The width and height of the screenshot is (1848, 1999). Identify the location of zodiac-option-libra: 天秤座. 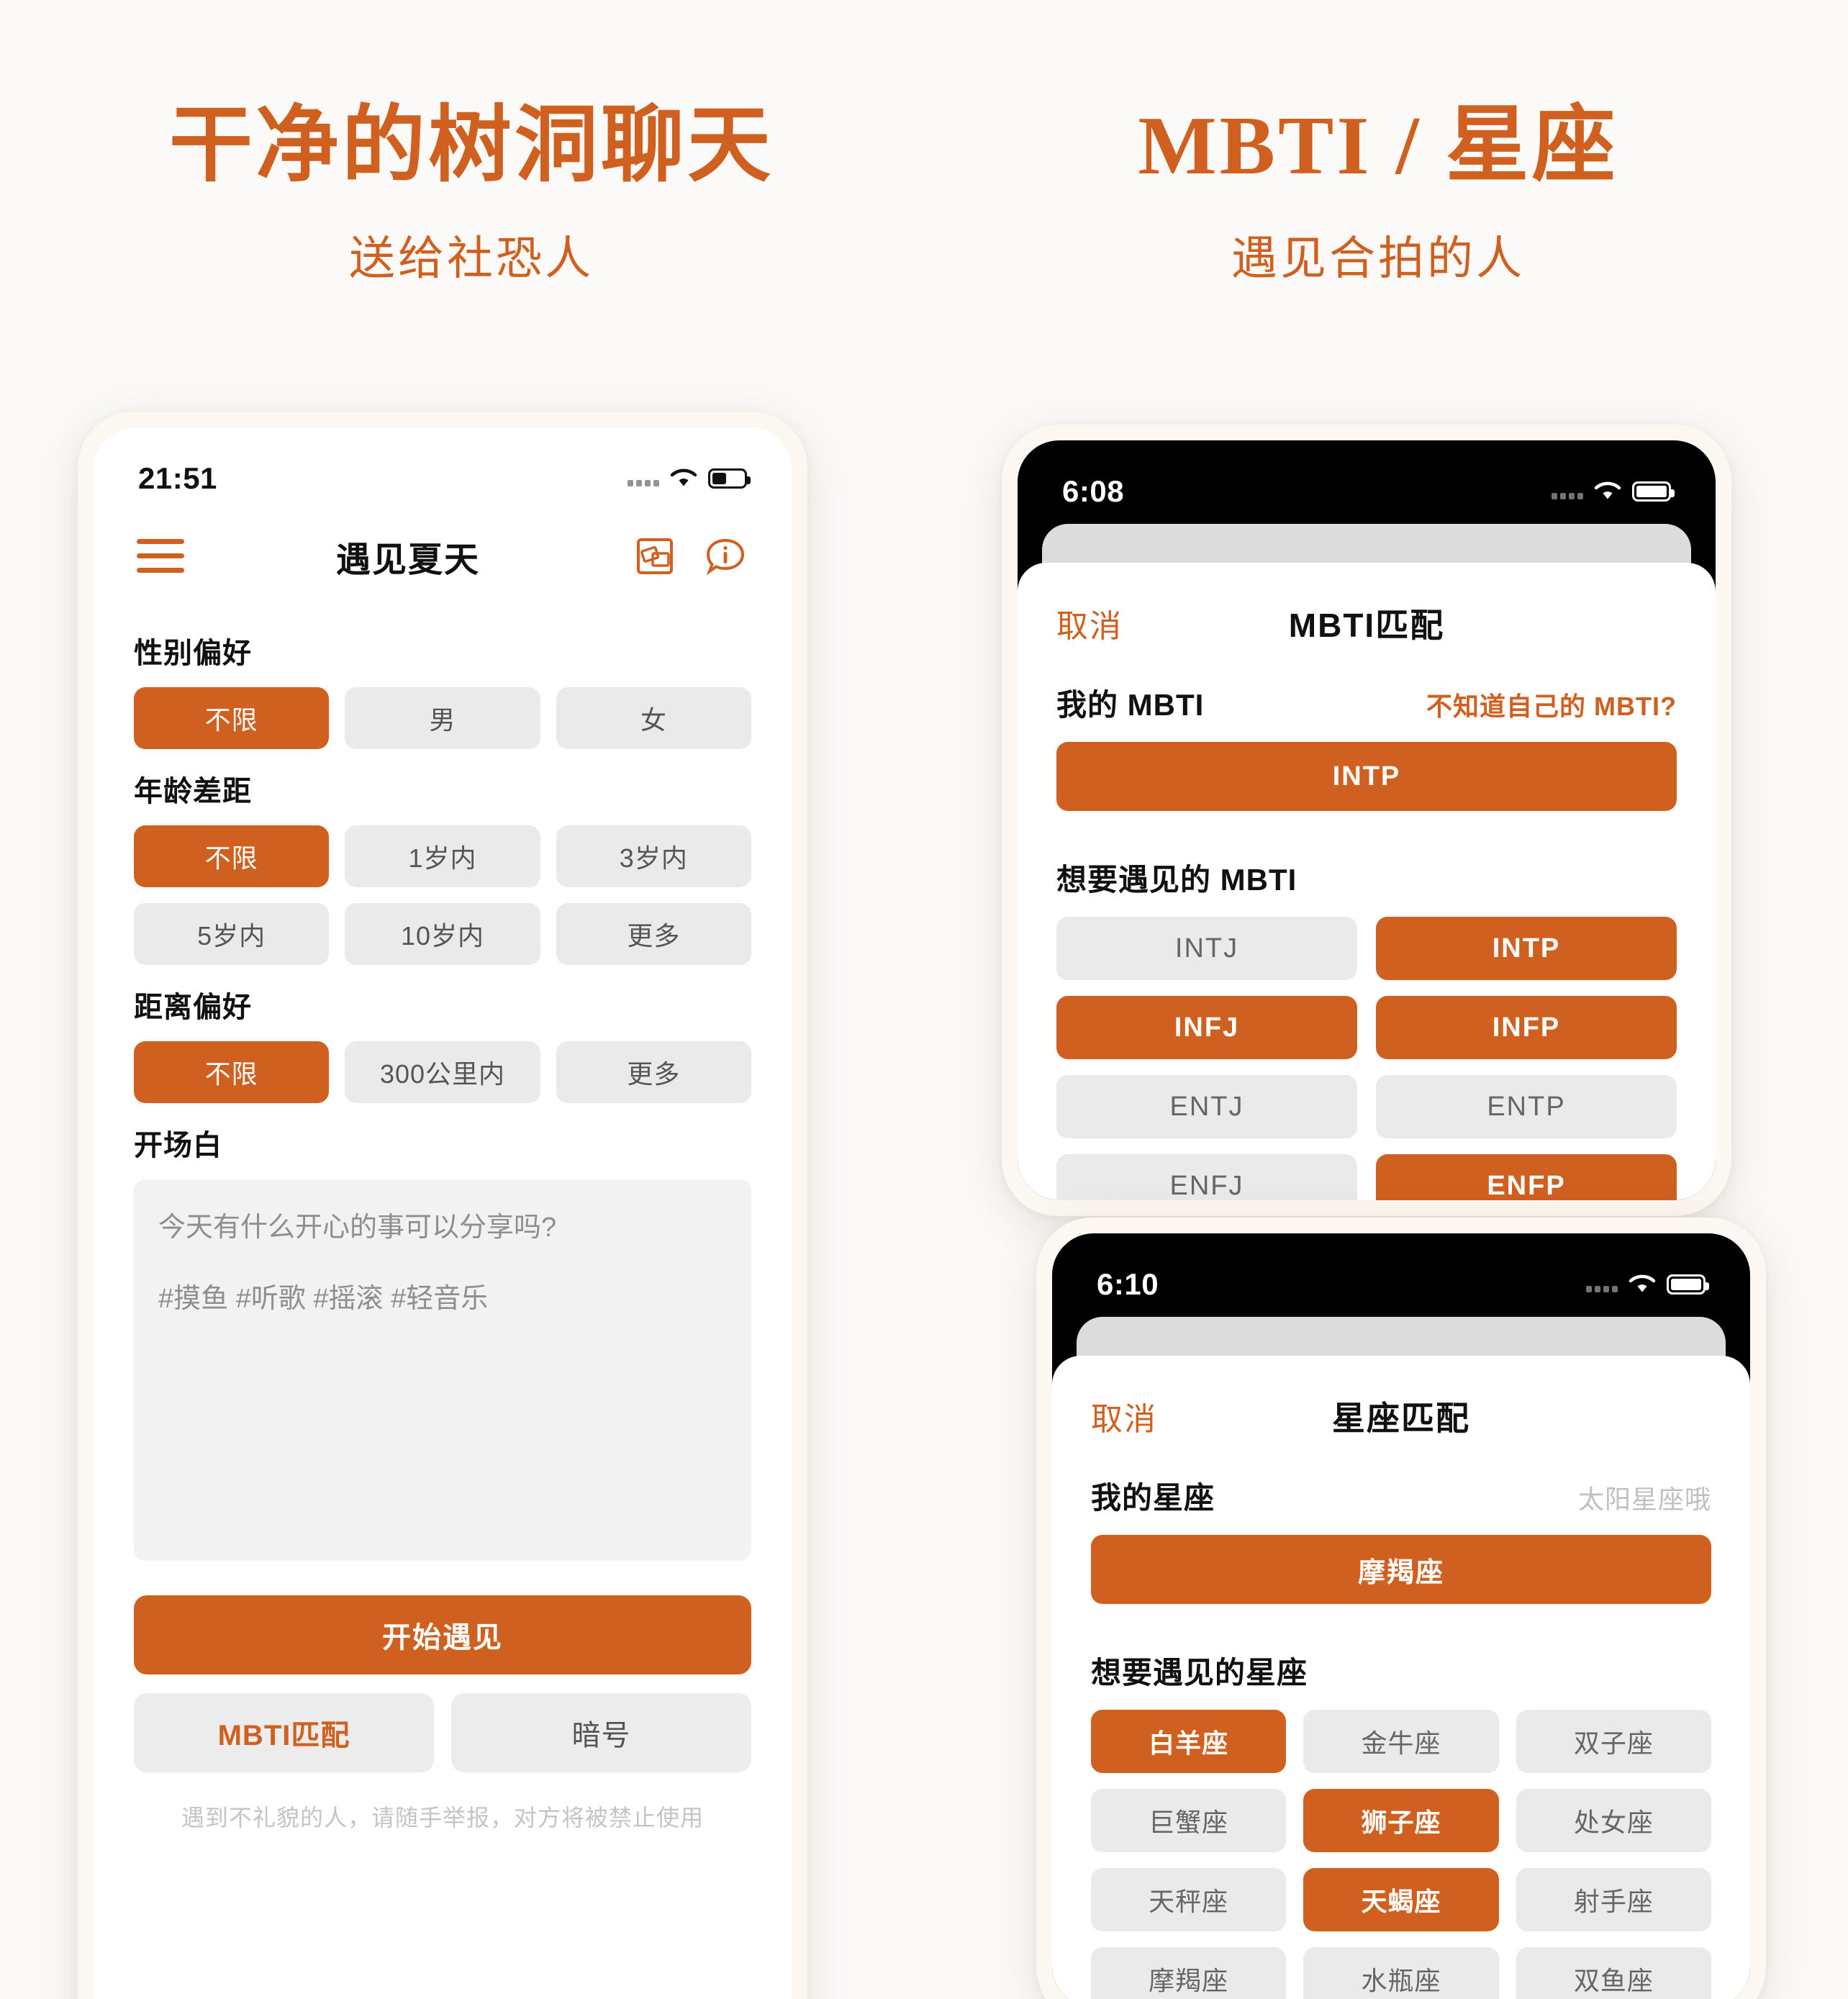
(1189, 1899).